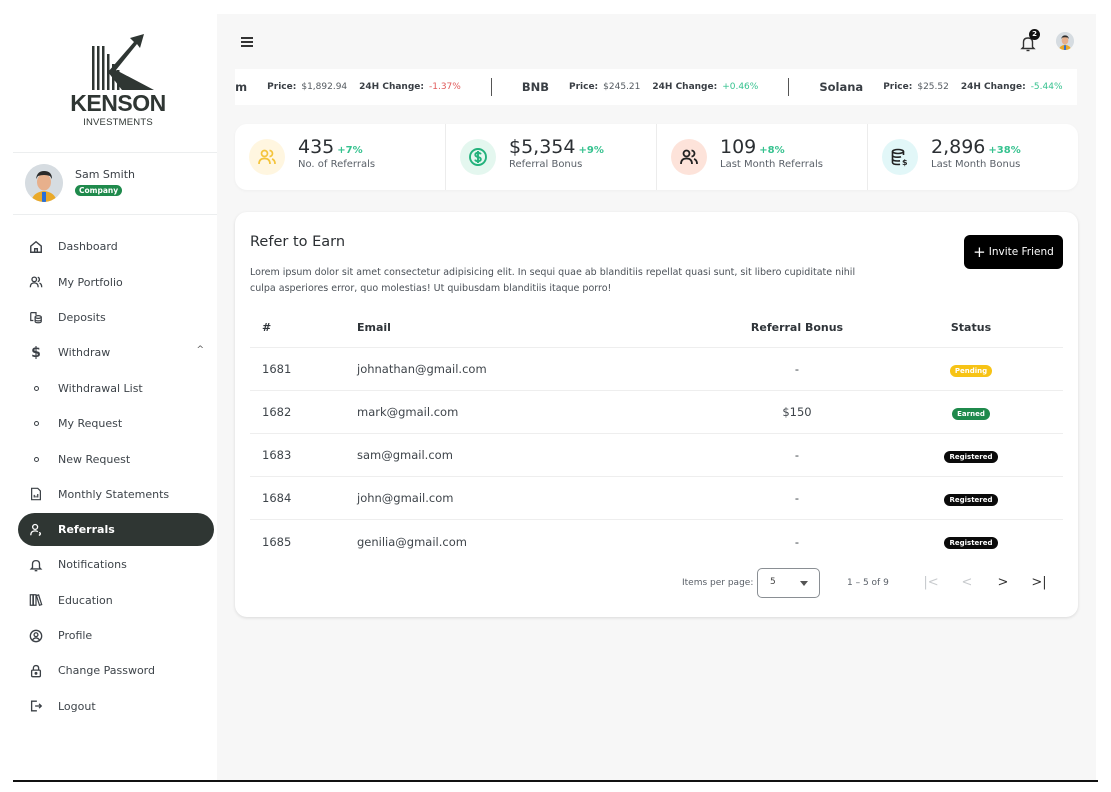 Image resolution: width=1111 pixels, height=792 pixels. I want to click on ticker-coin-name: um, so click(241, 87).